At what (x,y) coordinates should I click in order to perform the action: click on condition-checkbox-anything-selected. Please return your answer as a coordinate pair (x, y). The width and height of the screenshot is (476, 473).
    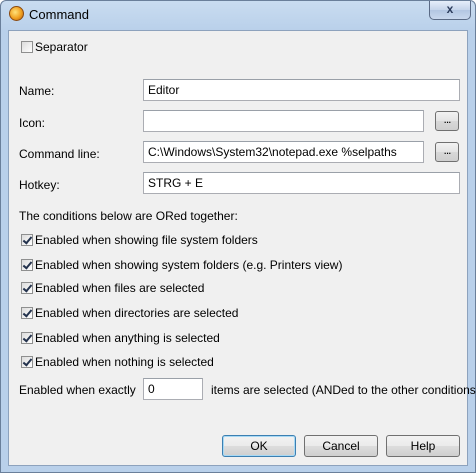
    Looking at the image, I should click on (27, 338).